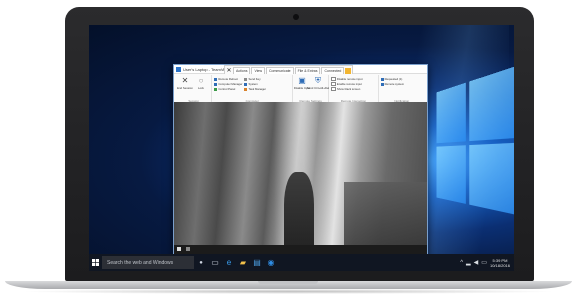 This screenshot has width=577, height=297. What do you see at coordinates (296, 17) in the screenshot?
I see `webcam` at bounding box center [296, 17].